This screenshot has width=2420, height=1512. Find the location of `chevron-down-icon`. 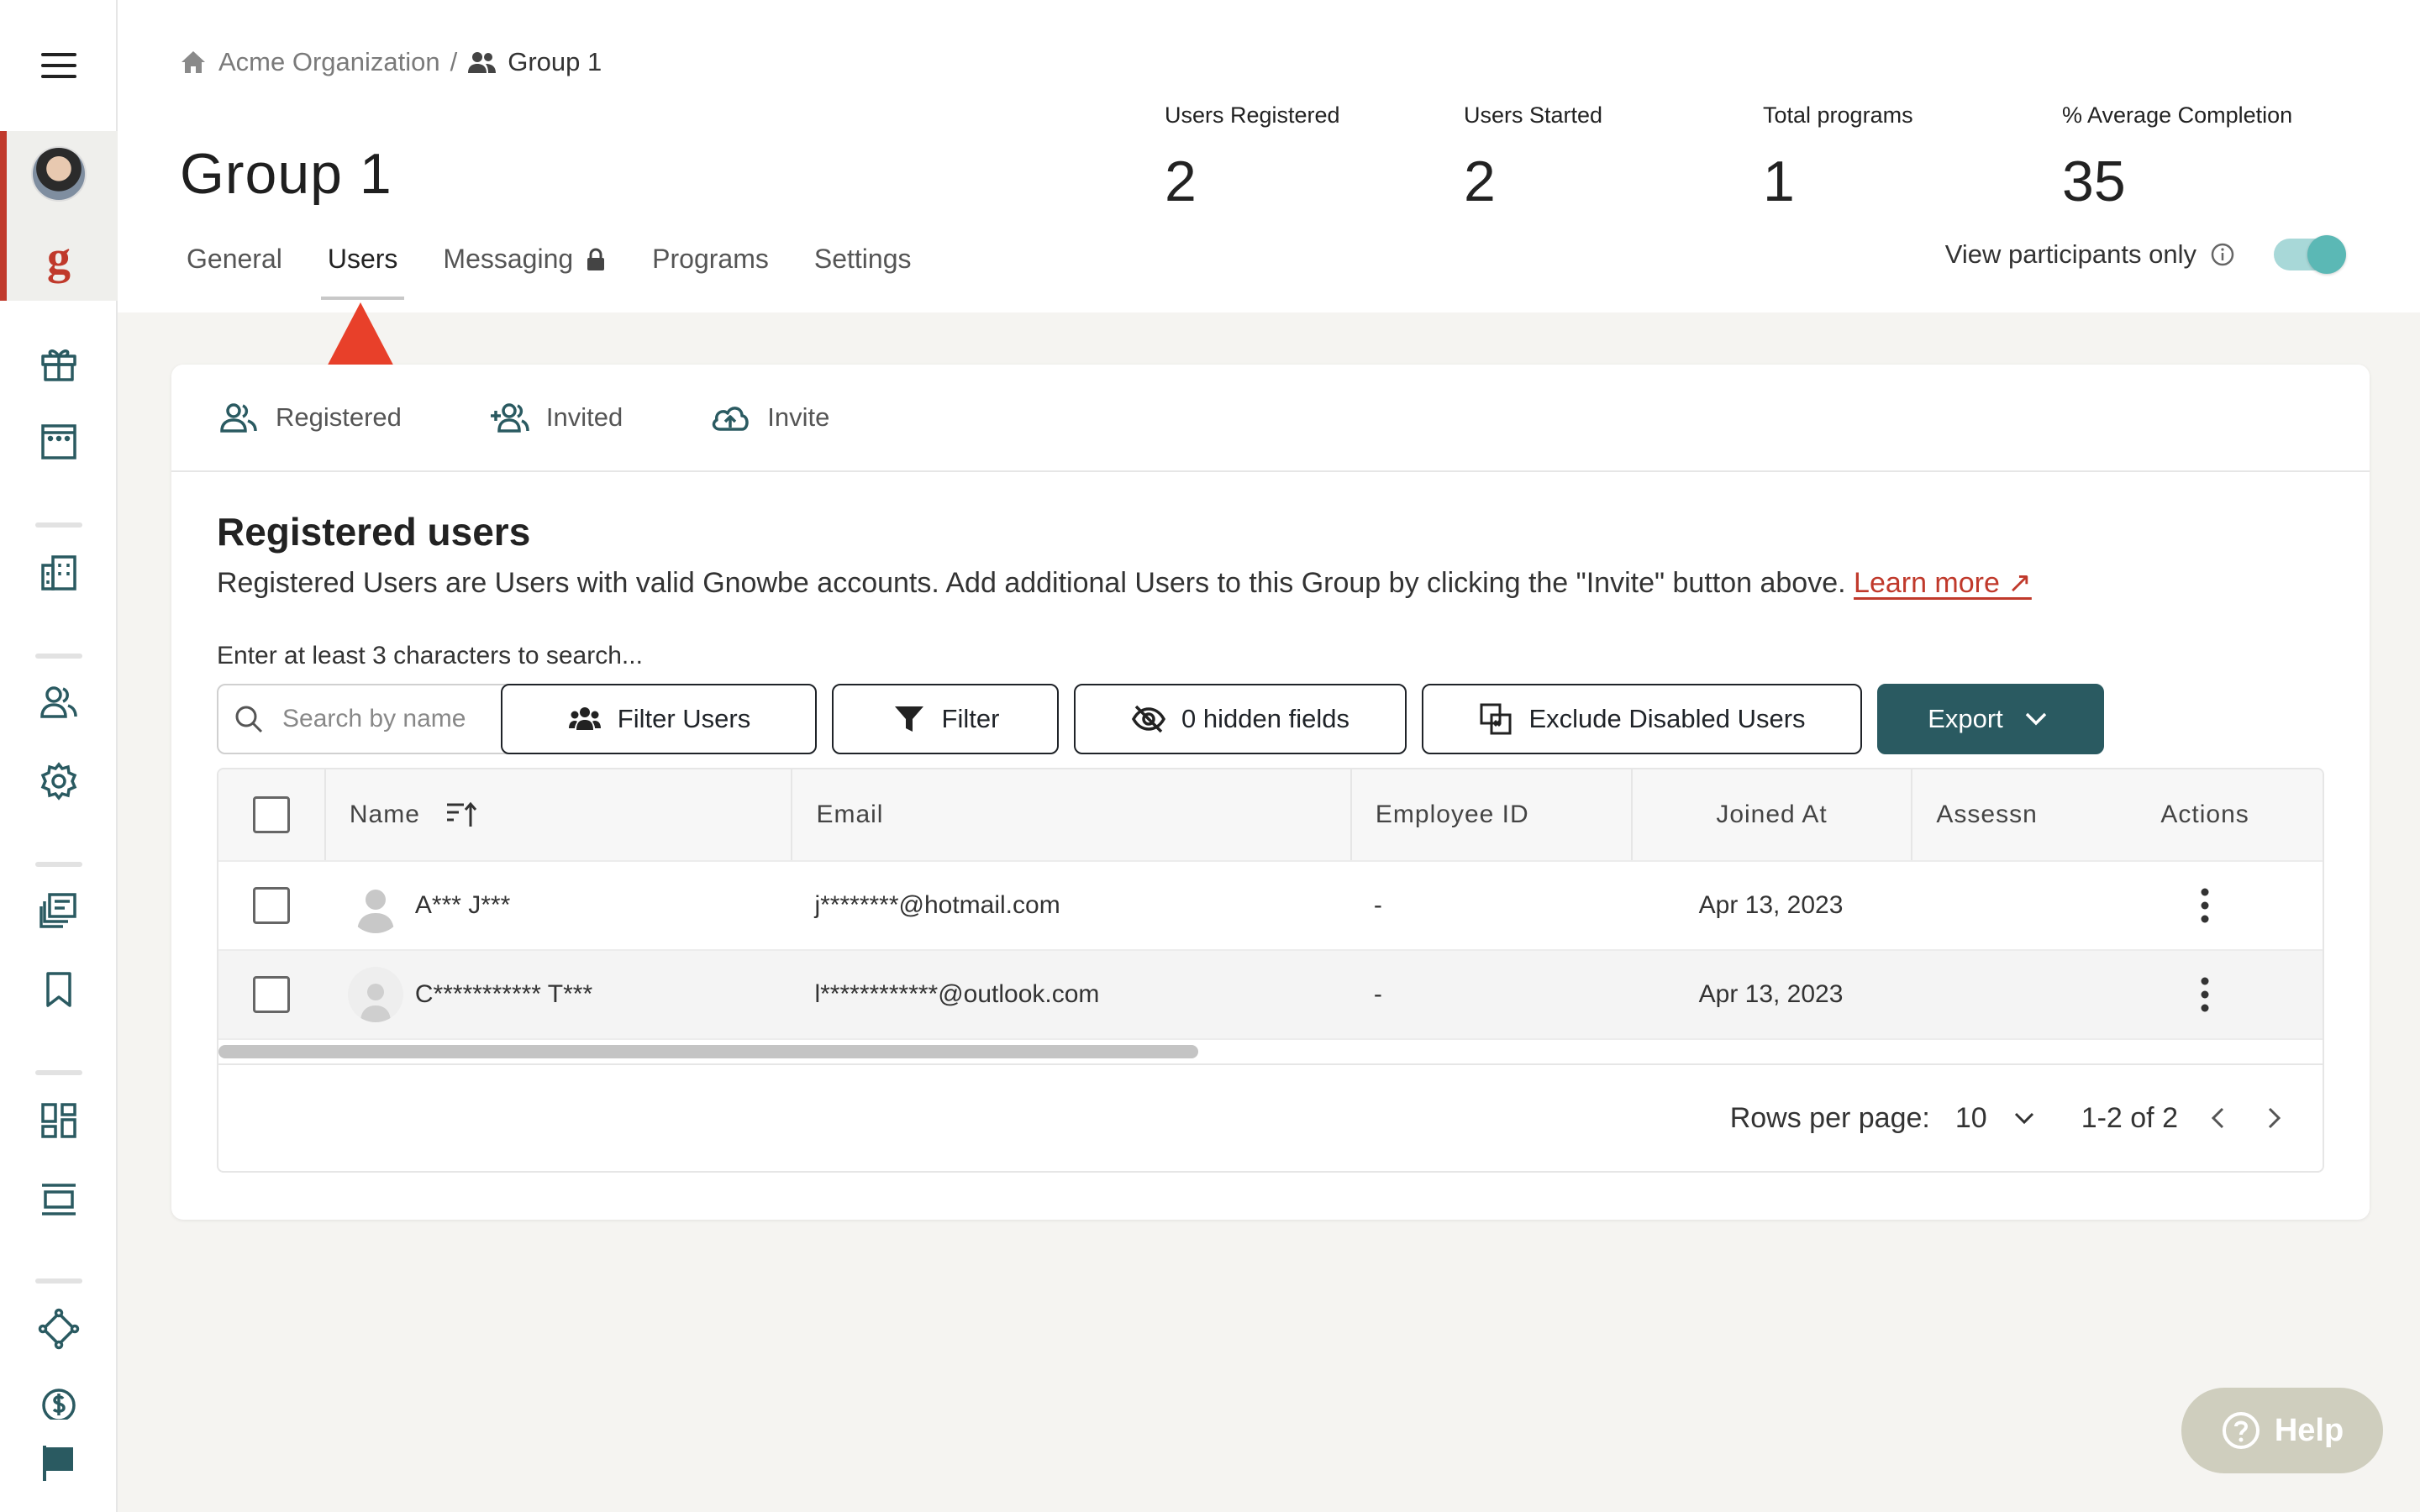

chevron-down-icon is located at coordinates (2024, 1118).